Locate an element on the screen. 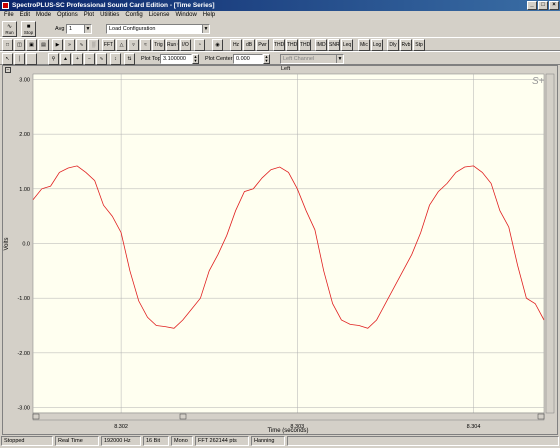 This screenshot has width=560, height=448. horizontal-scrollbar is located at coordinates (288, 416).